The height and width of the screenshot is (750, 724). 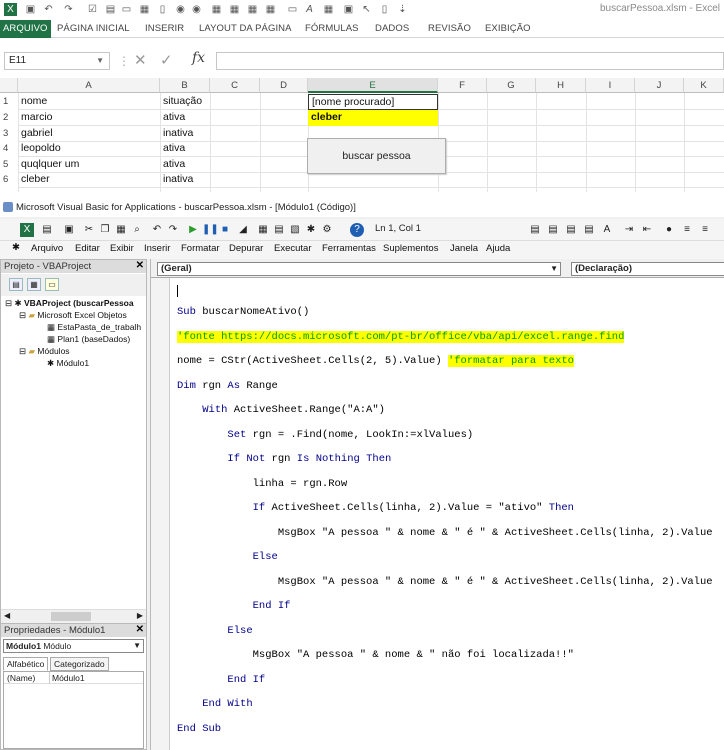 What do you see at coordinates (16, 284) in the screenshot?
I see `view-code-icon: ▤` at bounding box center [16, 284].